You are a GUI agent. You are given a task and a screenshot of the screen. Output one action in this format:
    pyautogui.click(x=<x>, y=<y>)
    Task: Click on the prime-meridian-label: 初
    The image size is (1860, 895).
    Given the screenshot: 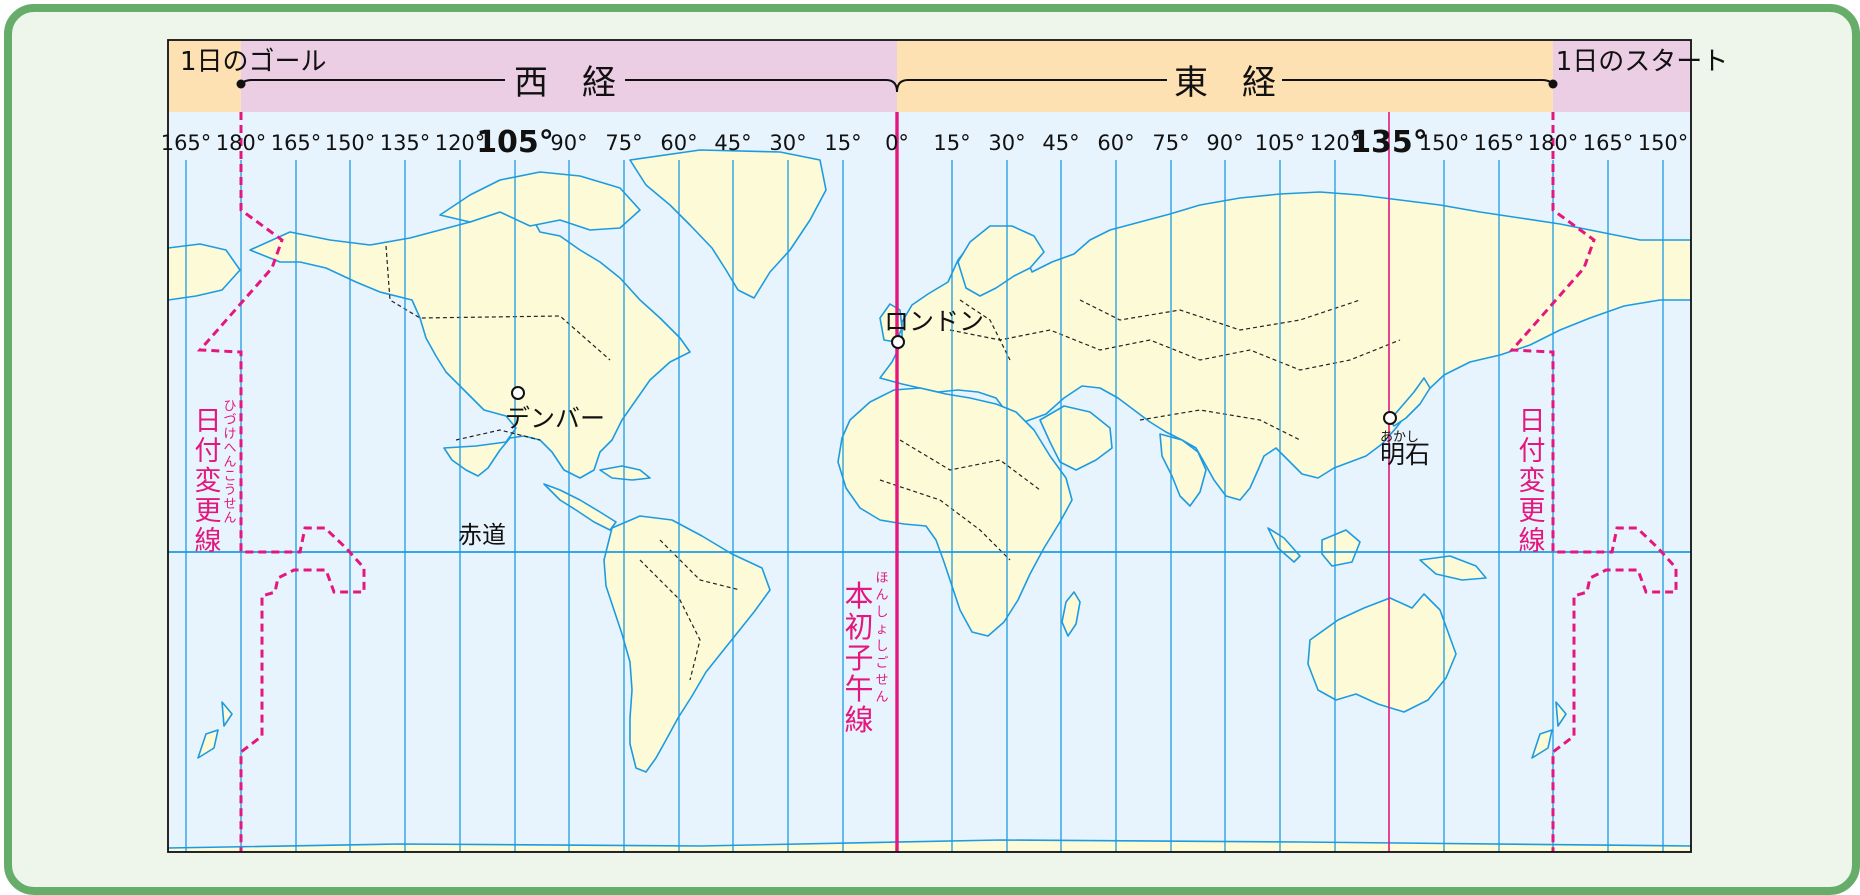 What is the action you would take?
    pyautogui.click(x=858, y=627)
    